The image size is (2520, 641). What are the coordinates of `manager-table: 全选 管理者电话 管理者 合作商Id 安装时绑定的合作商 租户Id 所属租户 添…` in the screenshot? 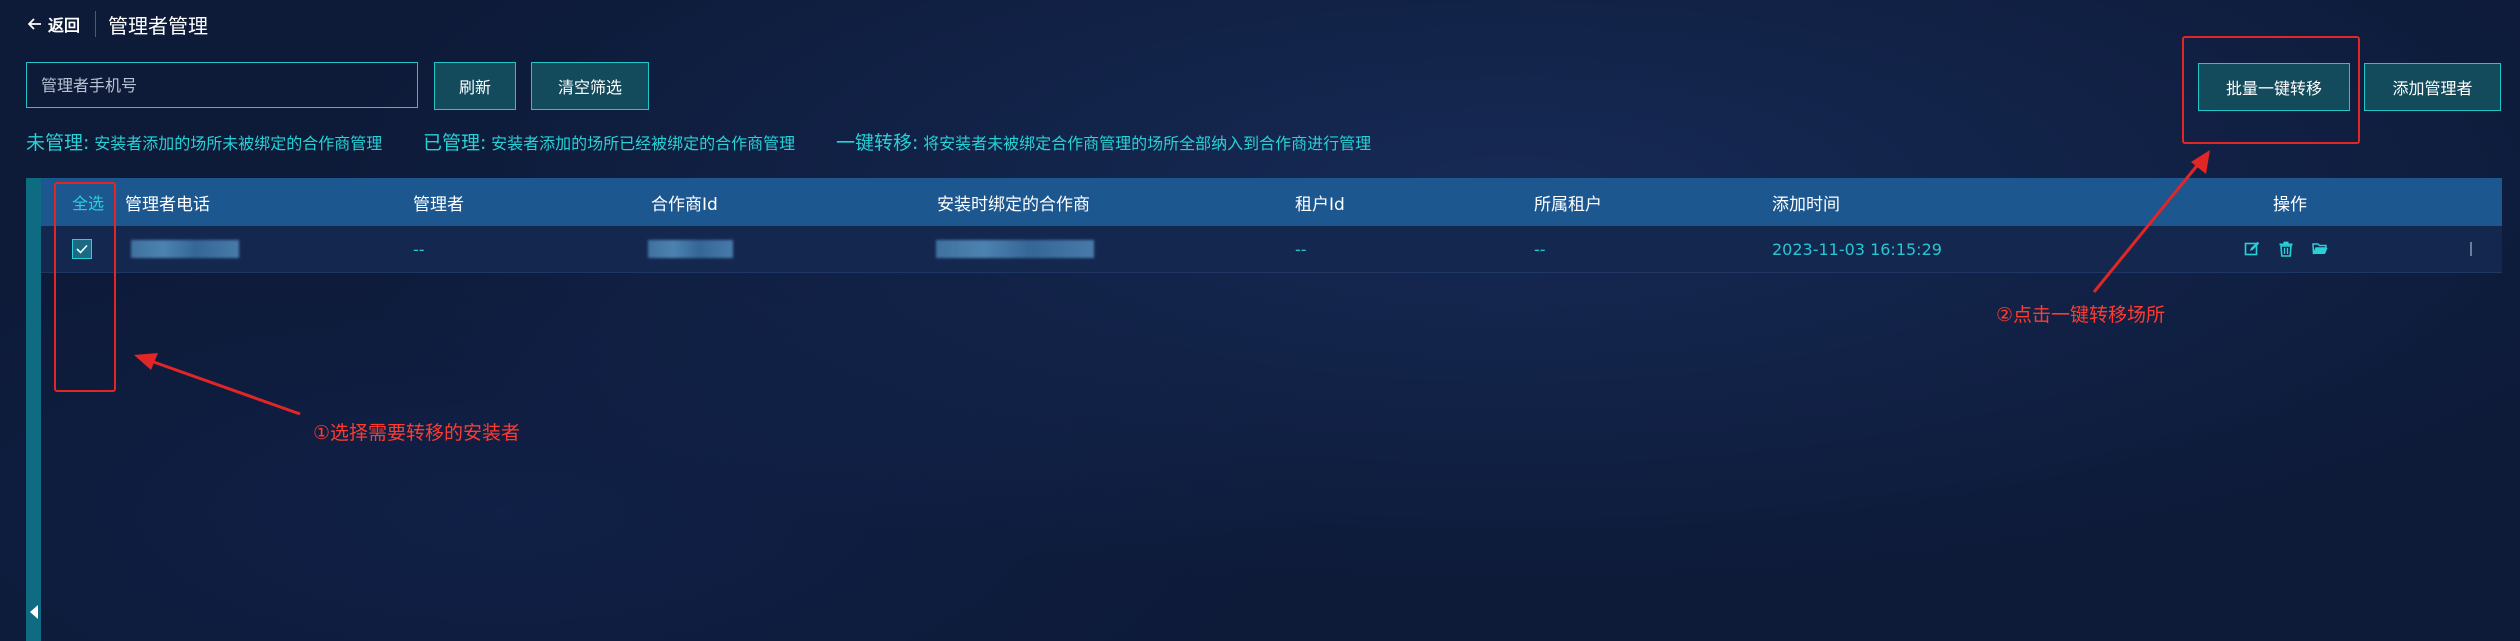 It's located at (1271, 225).